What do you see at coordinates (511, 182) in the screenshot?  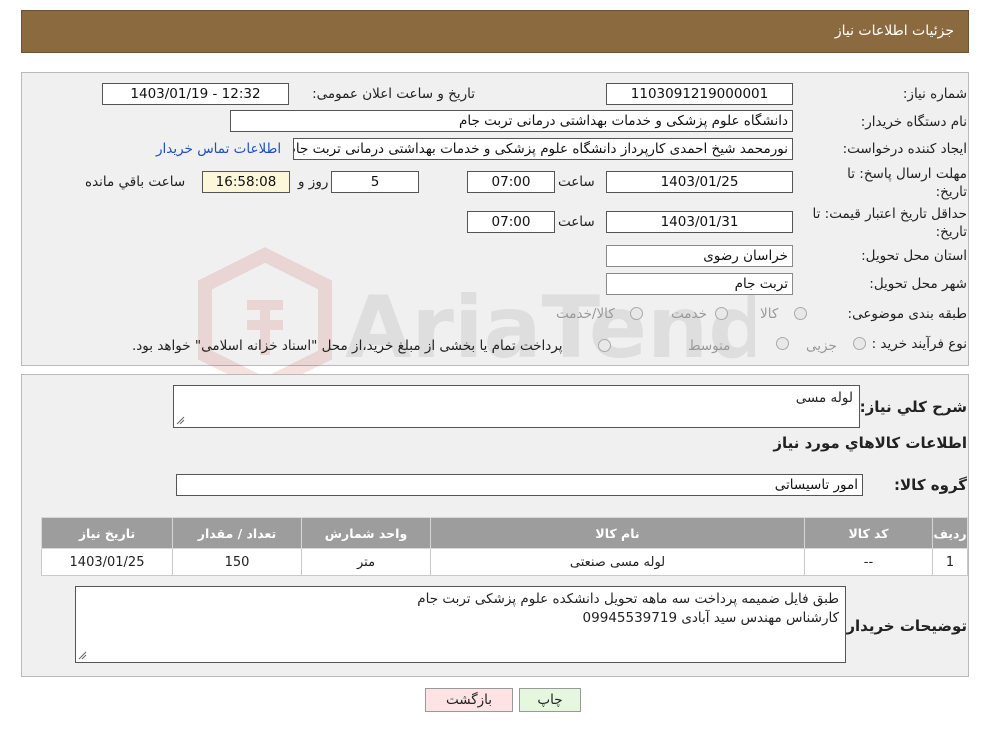 I see `deadline-time-field: 07:00` at bounding box center [511, 182].